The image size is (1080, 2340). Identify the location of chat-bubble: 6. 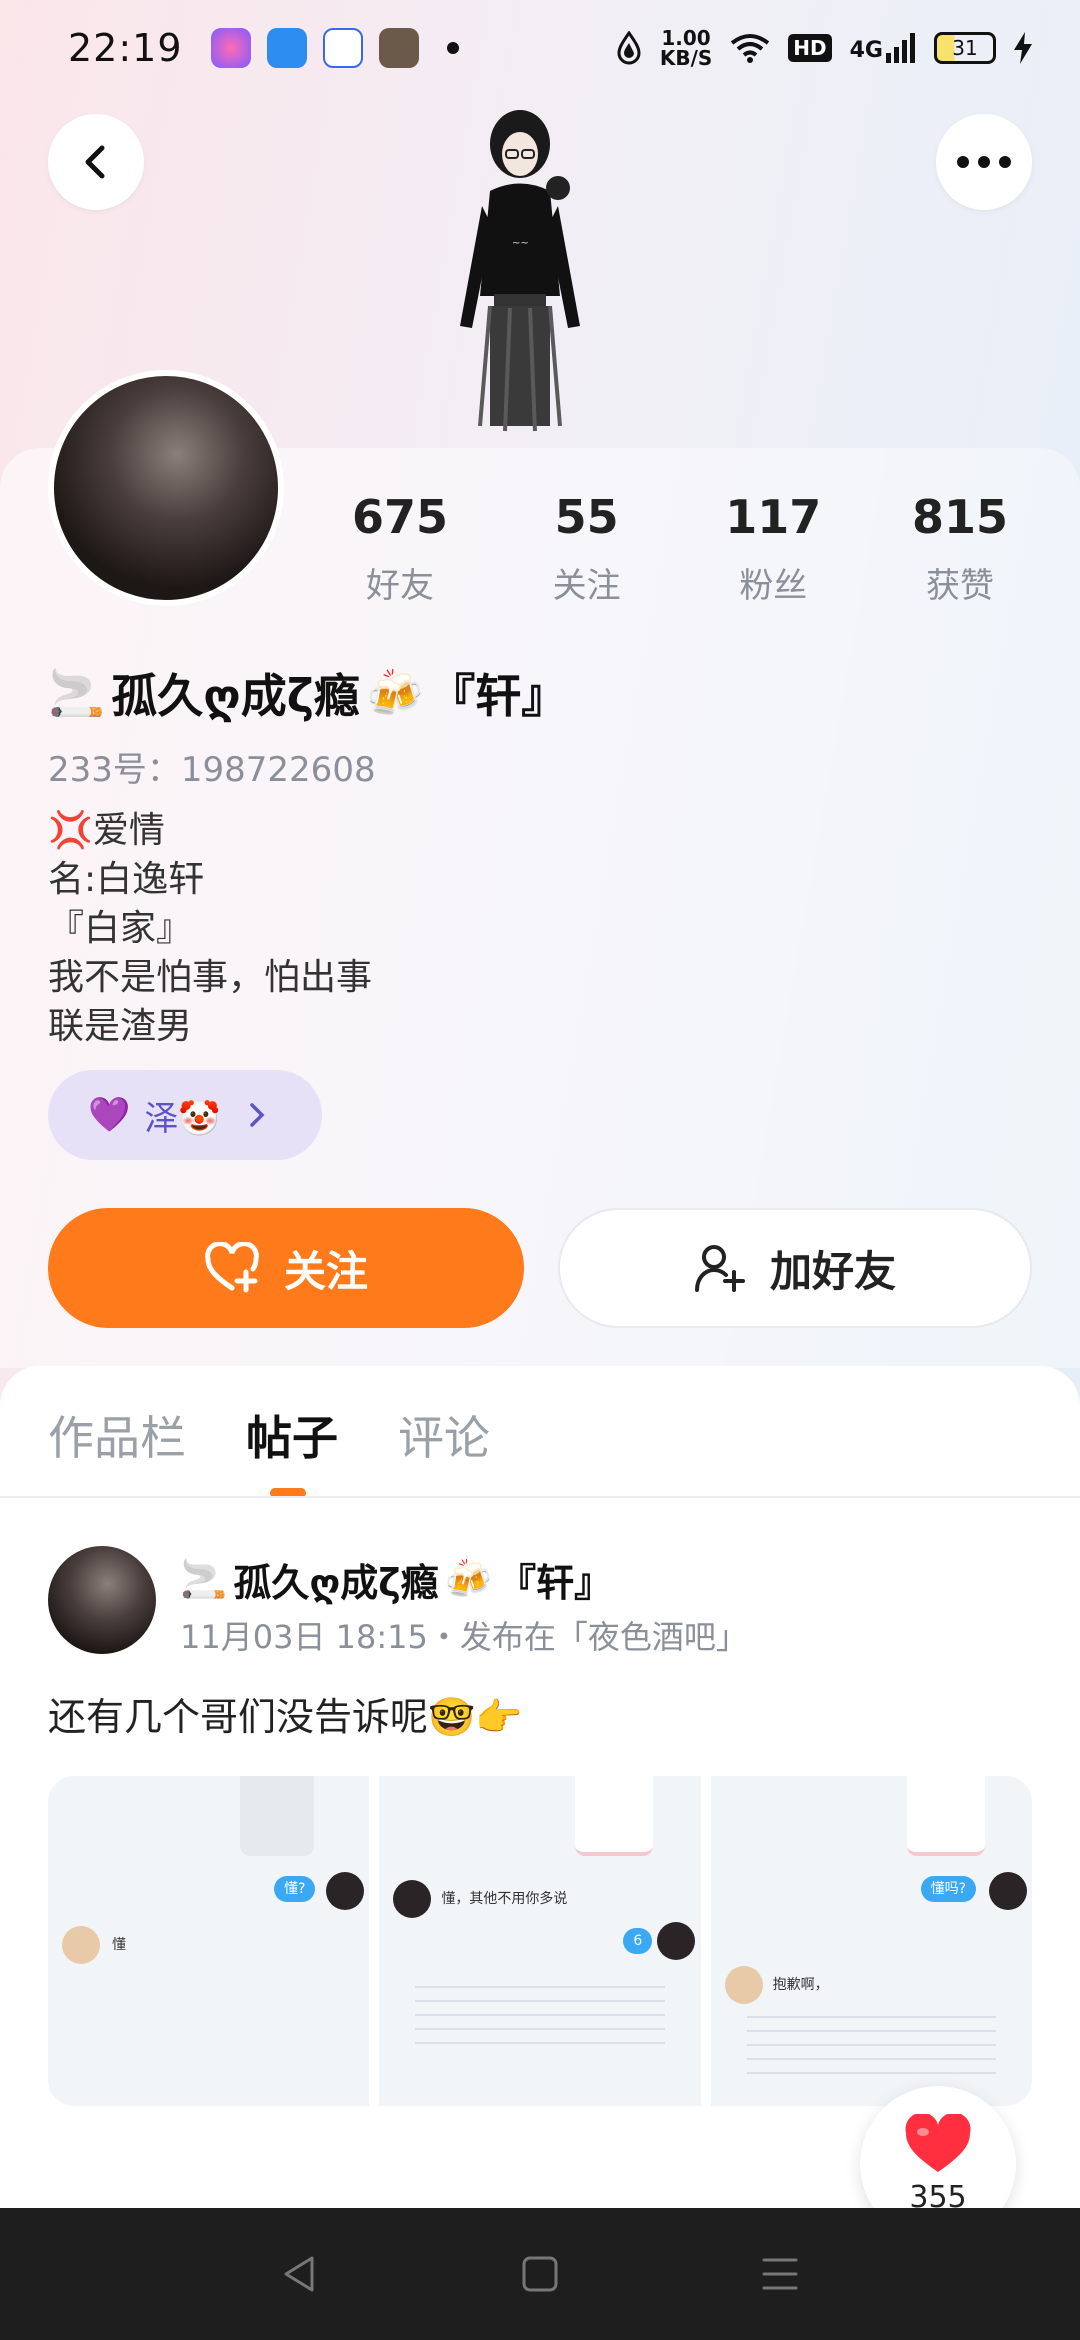
(638, 1941).